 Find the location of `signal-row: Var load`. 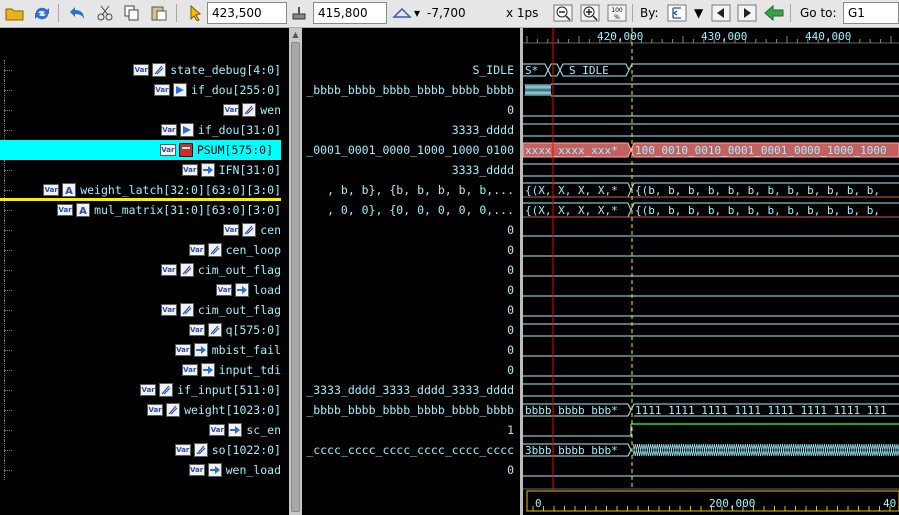

signal-row: Var load is located at coordinates (144, 290).